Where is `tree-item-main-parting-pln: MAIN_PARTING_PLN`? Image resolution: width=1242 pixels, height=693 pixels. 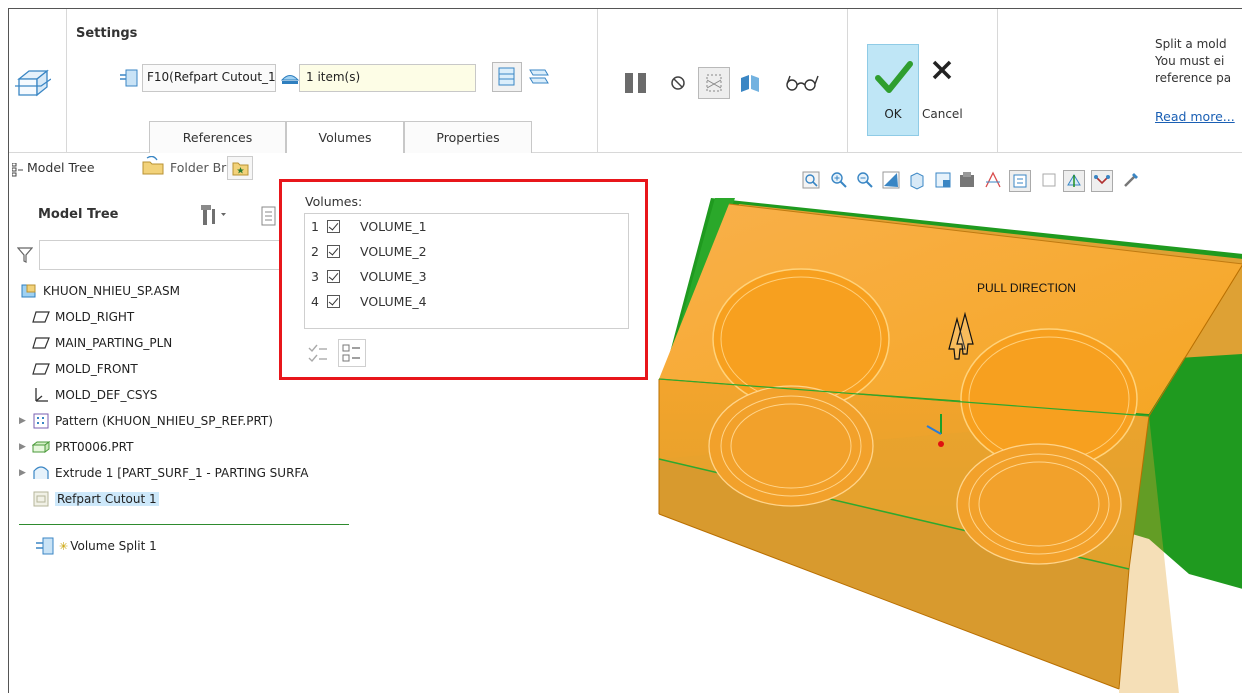 tree-item-main-parting-pln: MAIN_PARTING_PLN is located at coordinates (101, 343).